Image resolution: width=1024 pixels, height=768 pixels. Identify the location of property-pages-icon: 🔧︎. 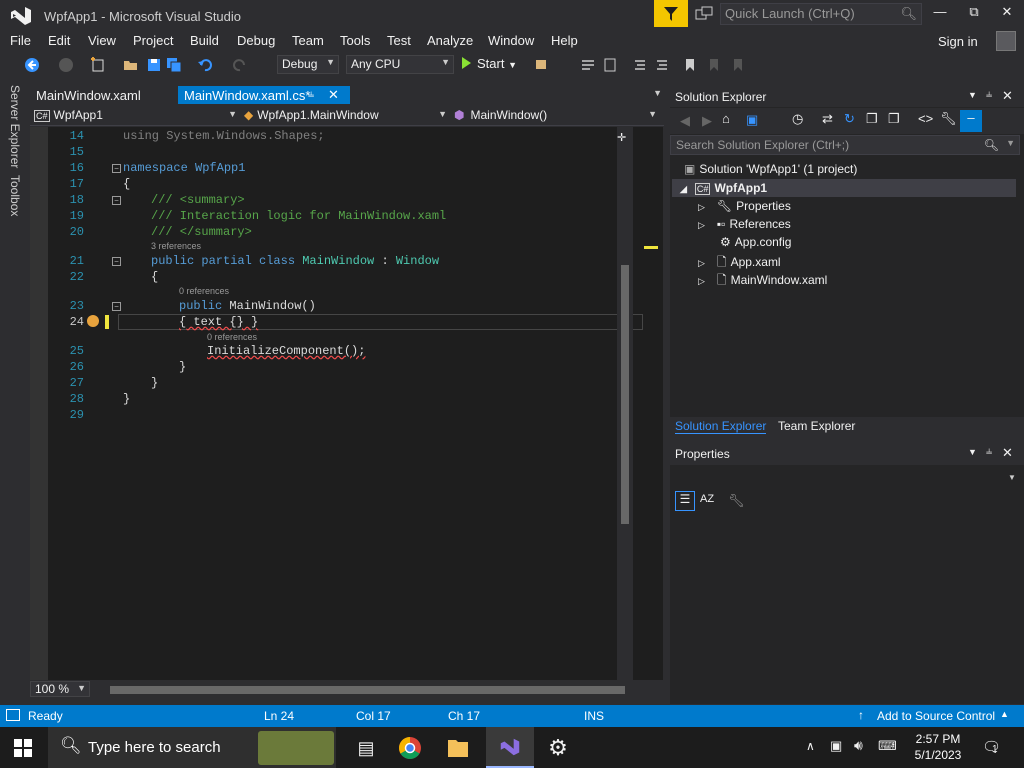
(736, 501).